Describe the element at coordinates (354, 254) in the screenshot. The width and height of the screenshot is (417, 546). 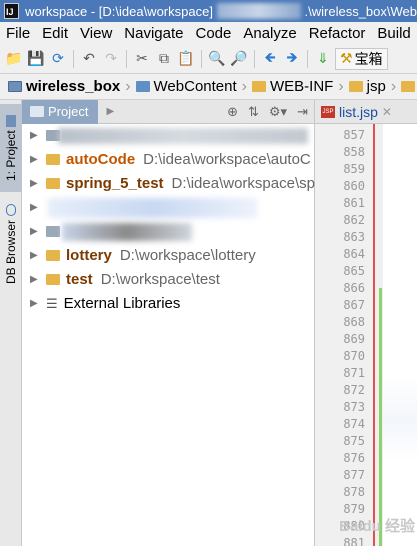
I see `line-number: 864` at that location.